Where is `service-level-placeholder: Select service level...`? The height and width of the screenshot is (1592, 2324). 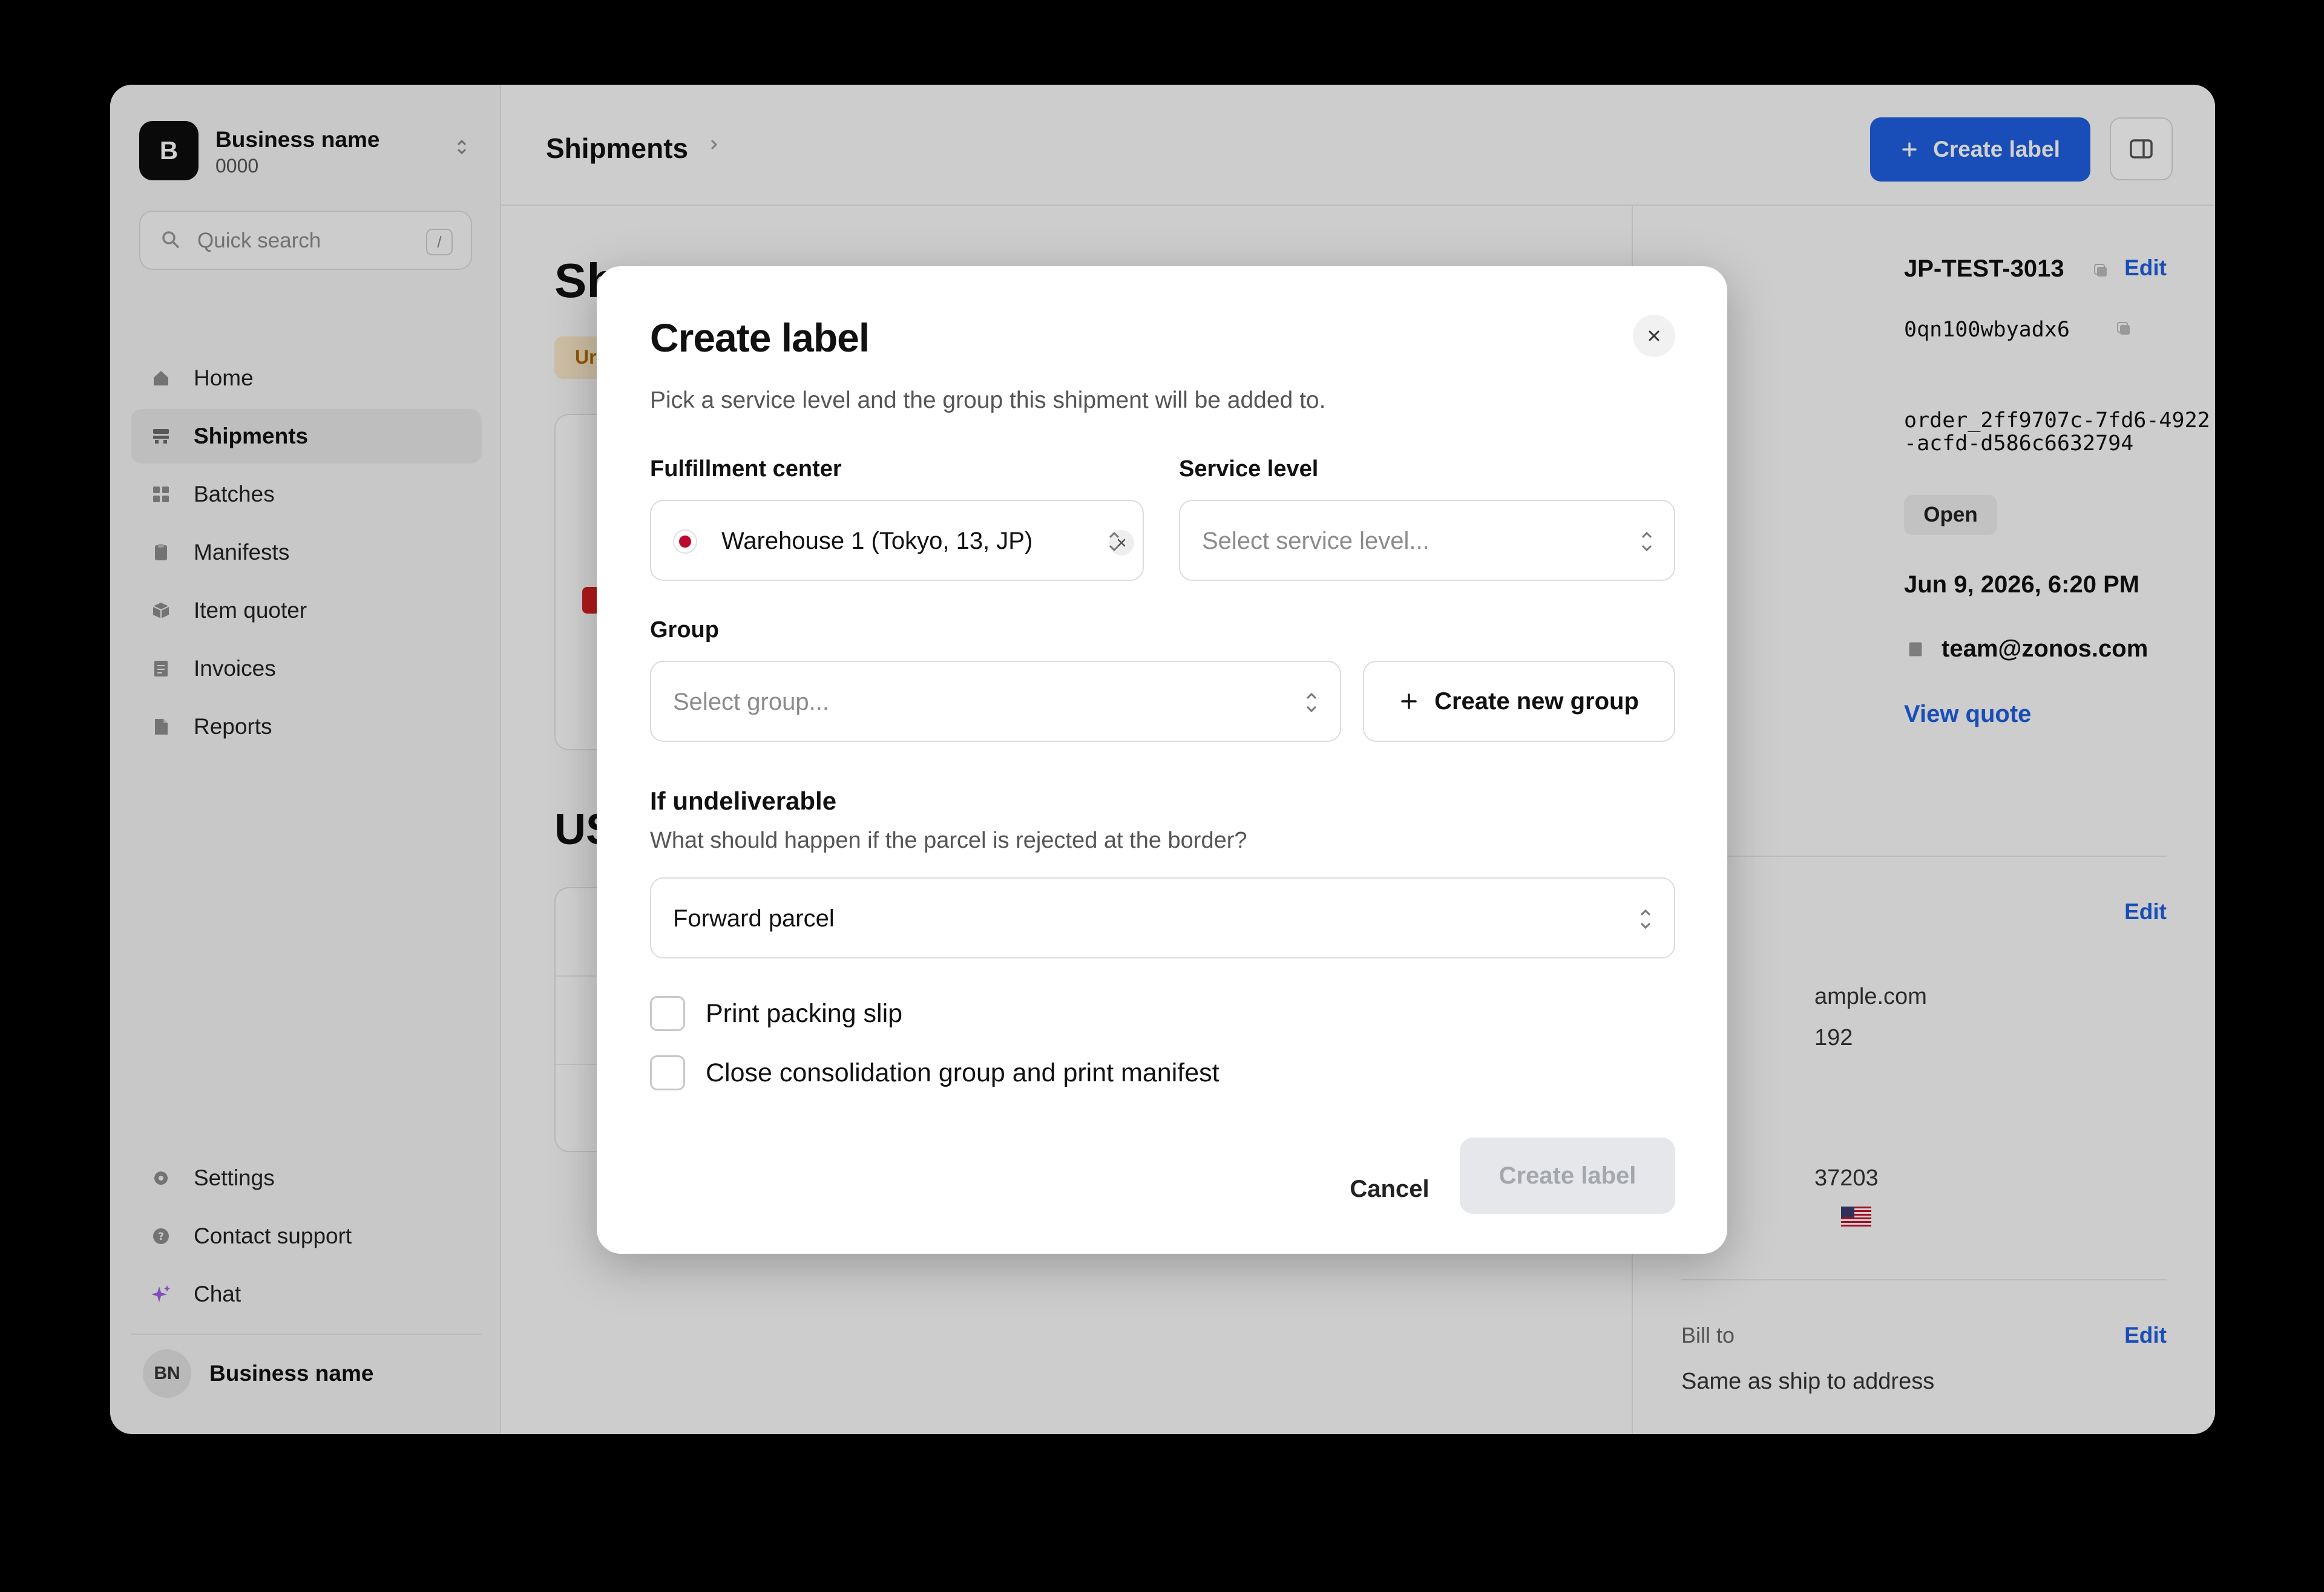 service-level-placeholder: Select service level... is located at coordinates (1316, 541).